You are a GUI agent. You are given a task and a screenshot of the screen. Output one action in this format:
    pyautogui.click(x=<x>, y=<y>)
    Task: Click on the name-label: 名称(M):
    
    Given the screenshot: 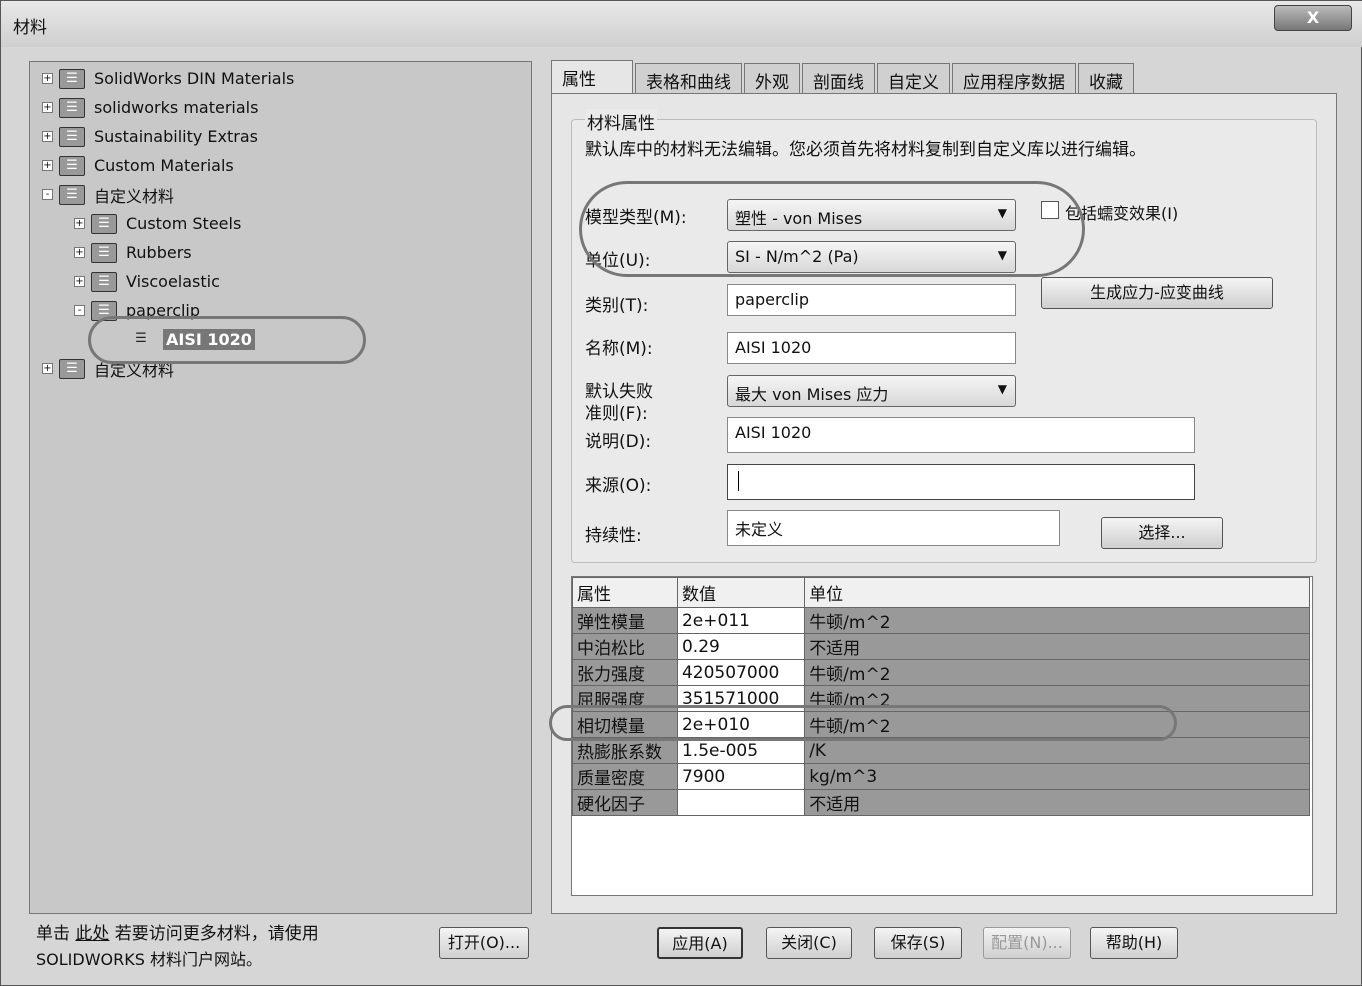 What is the action you would take?
    pyautogui.click(x=619, y=349)
    